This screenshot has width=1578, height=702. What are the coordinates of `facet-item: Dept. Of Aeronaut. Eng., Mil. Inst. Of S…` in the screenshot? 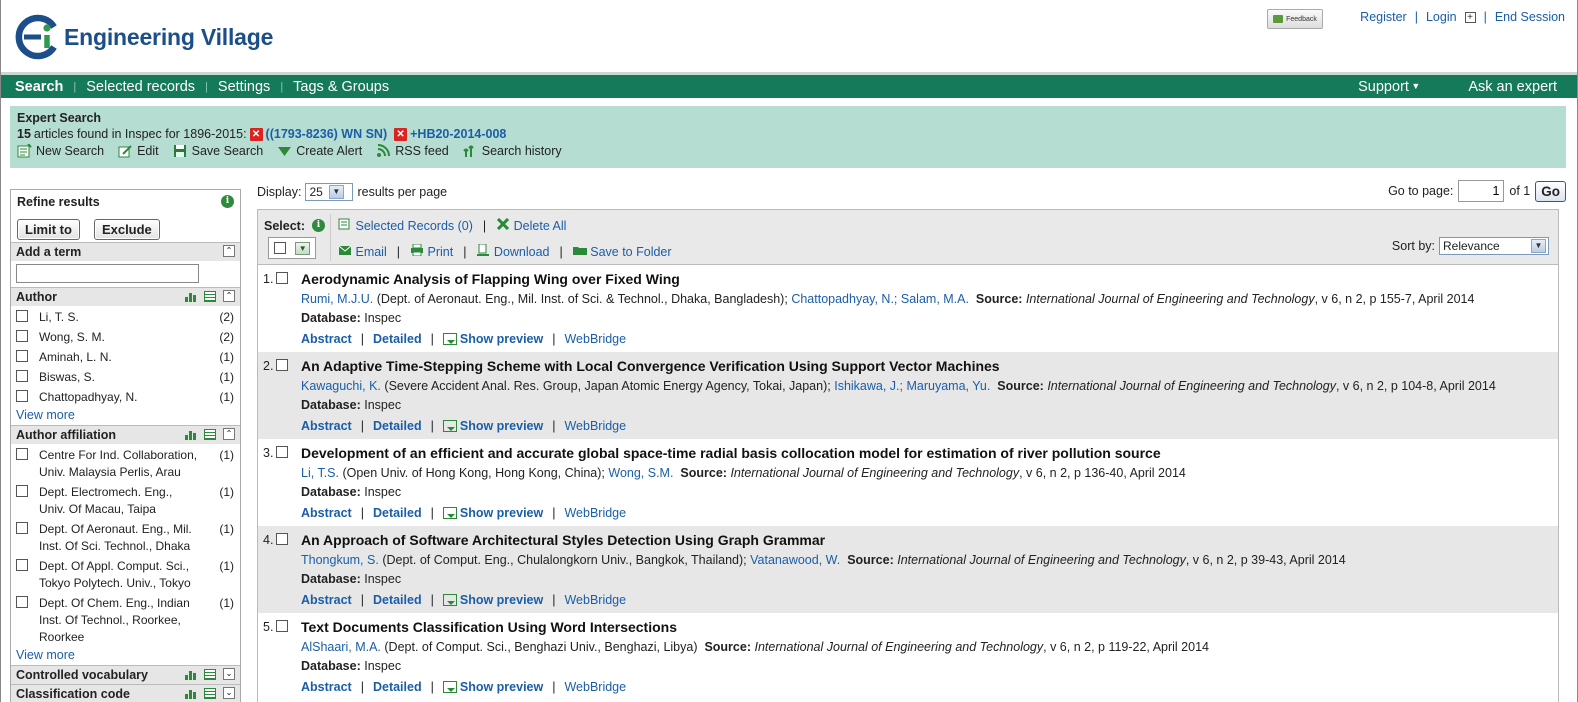 It's located at (125, 538).